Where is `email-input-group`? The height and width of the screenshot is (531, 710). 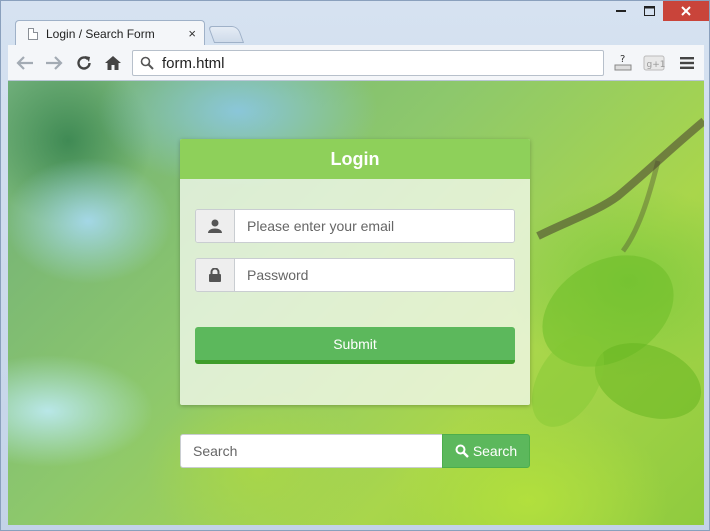
email-input-group is located at coordinates (355, 226).